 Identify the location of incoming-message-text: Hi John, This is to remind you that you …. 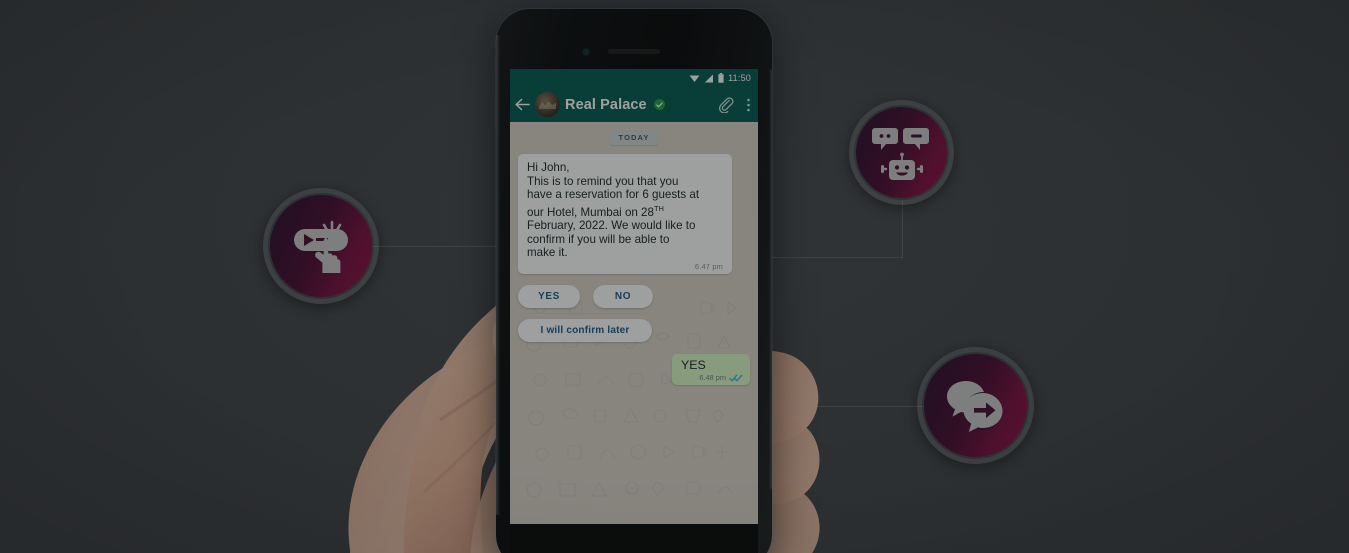
(625, 210).